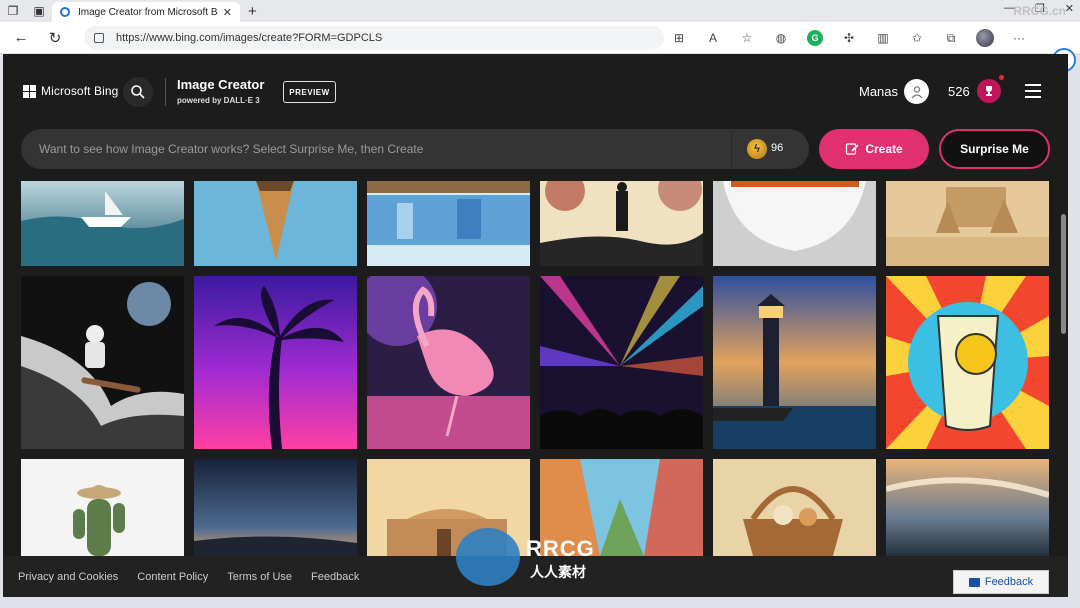  I want to click on feedback-button: Feedback, so click(1001, 582).